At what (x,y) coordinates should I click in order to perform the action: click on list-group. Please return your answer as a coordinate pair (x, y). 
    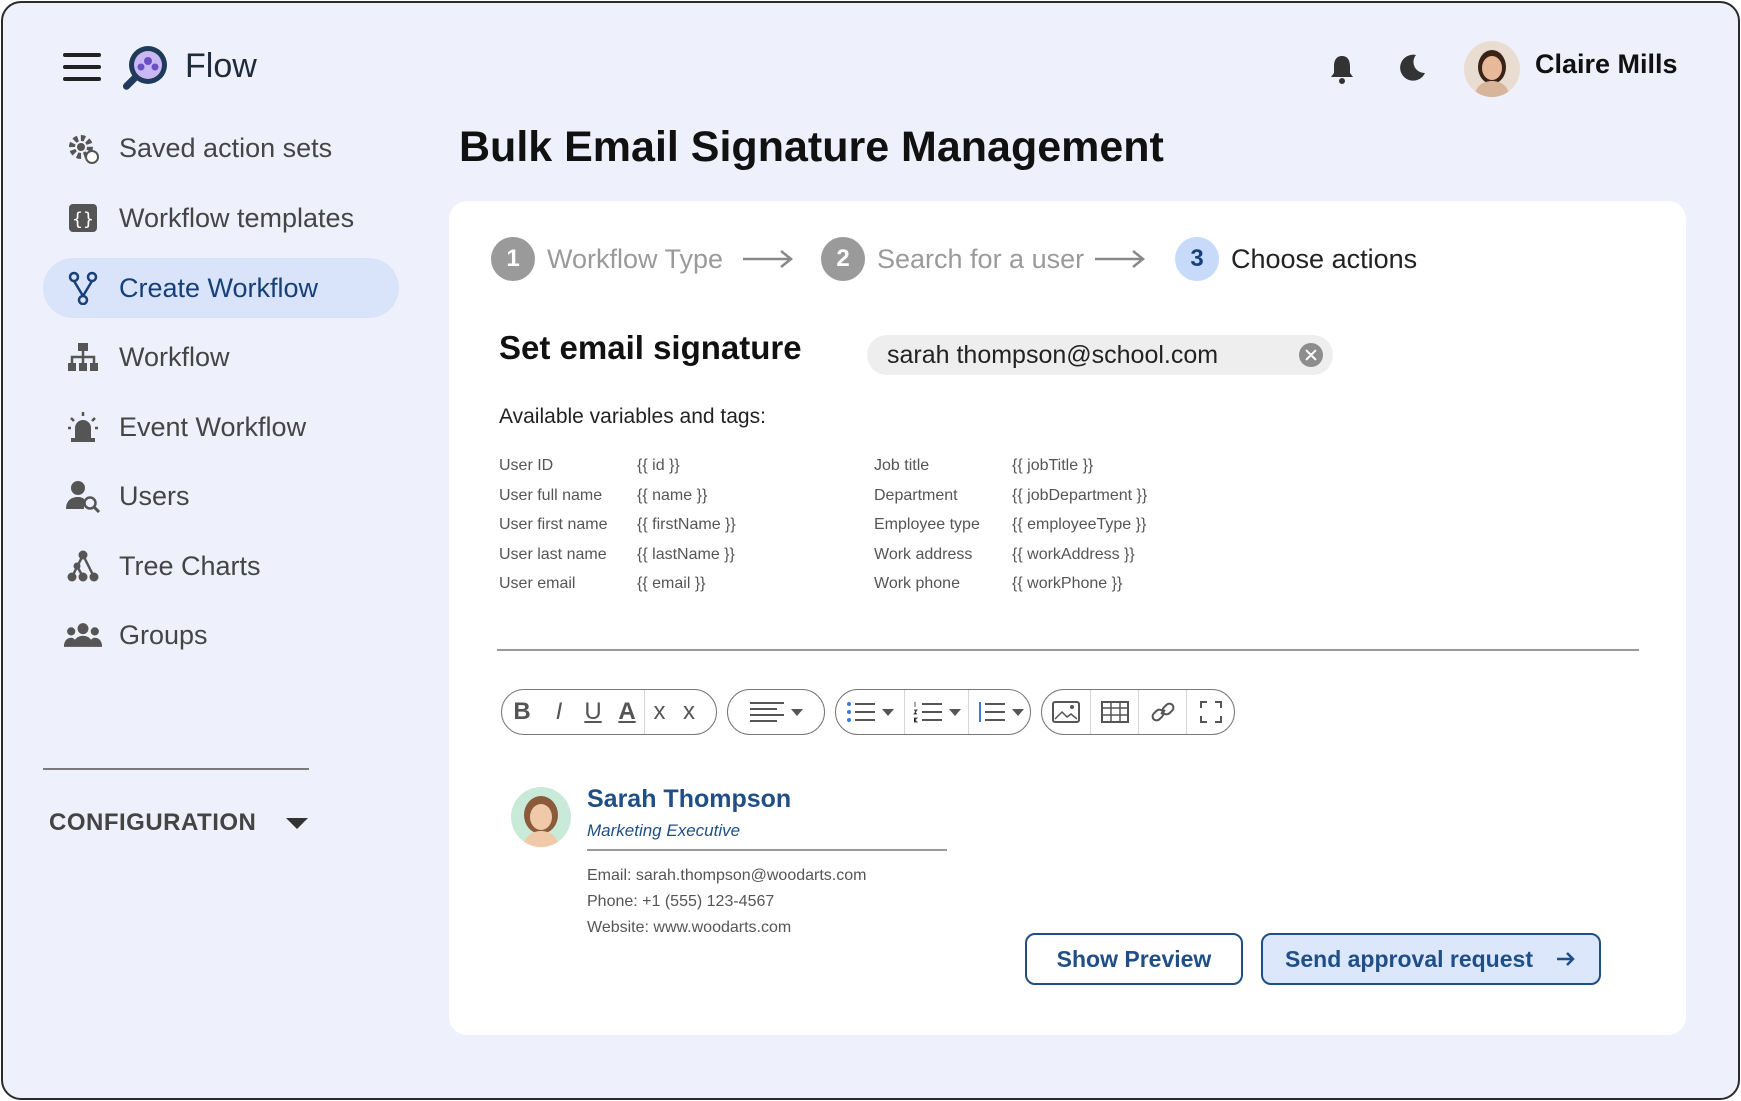
    Looking at the image, I should click on (933, 712).